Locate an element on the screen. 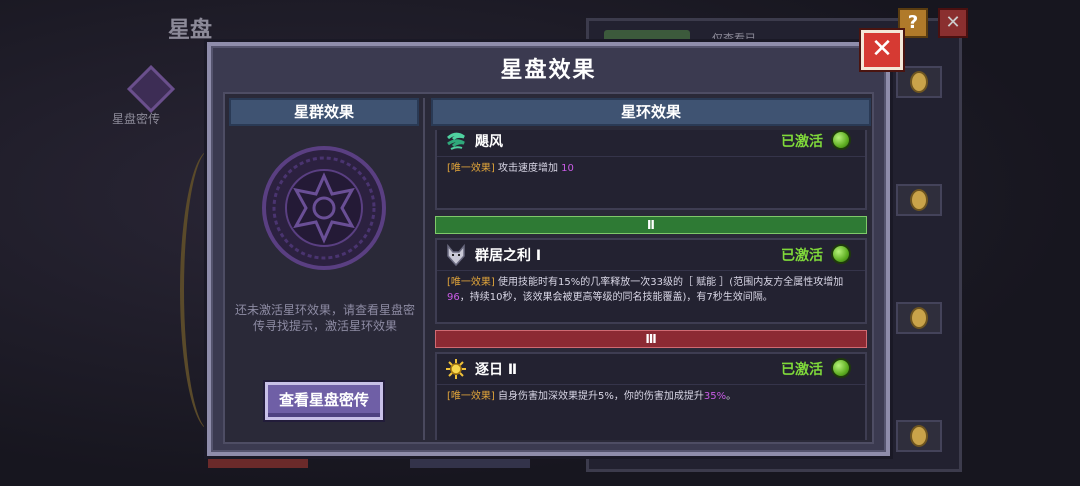 Image resolution: width=1080 pixels, height=486 pixels. effect-text: 攻击速度增加 is located at coordinates (528, 168).